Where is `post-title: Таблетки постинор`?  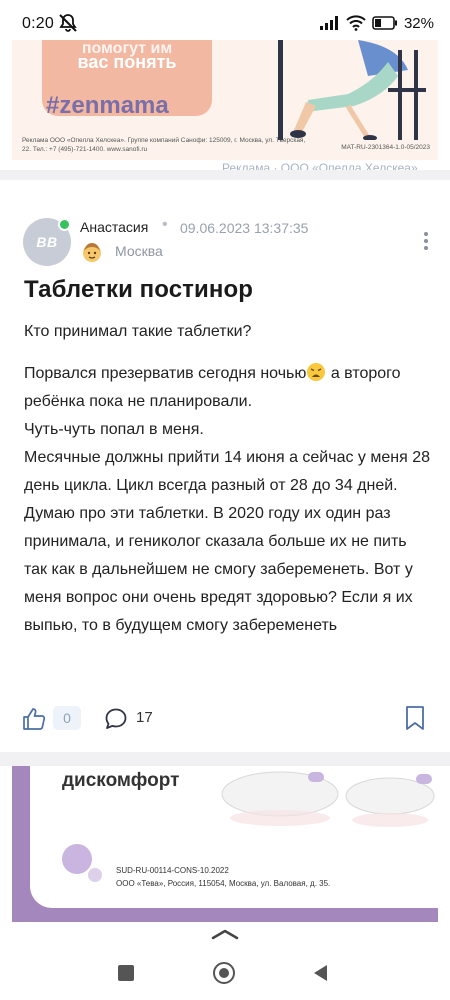 post-title: Таблетки постинор is located at coordinates (138, 289).